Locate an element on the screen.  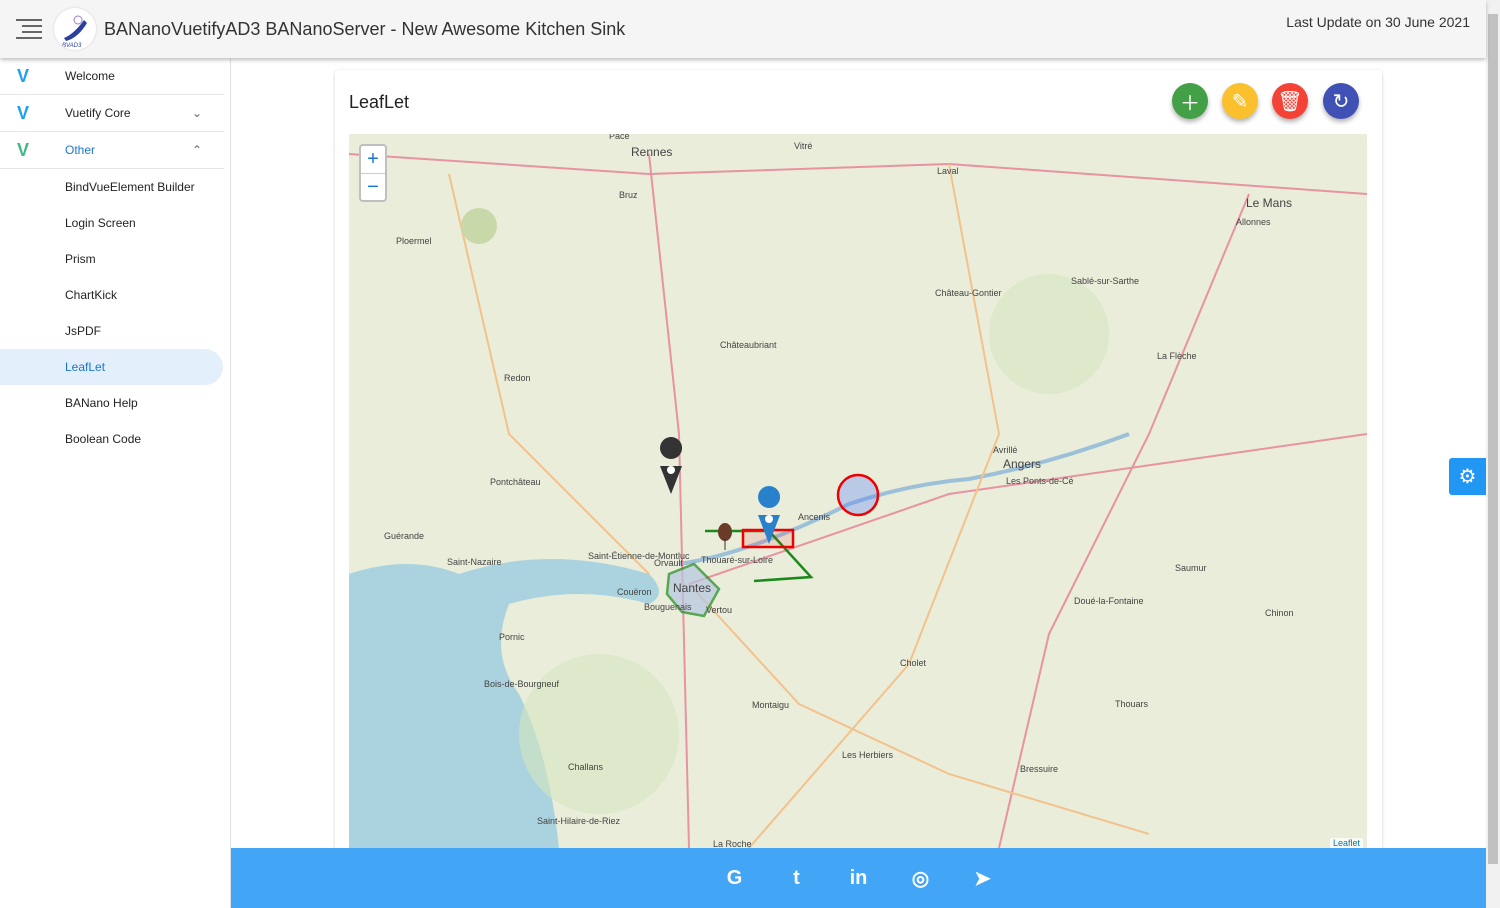
place-label: Nantes is located at coordinates (692, 588).